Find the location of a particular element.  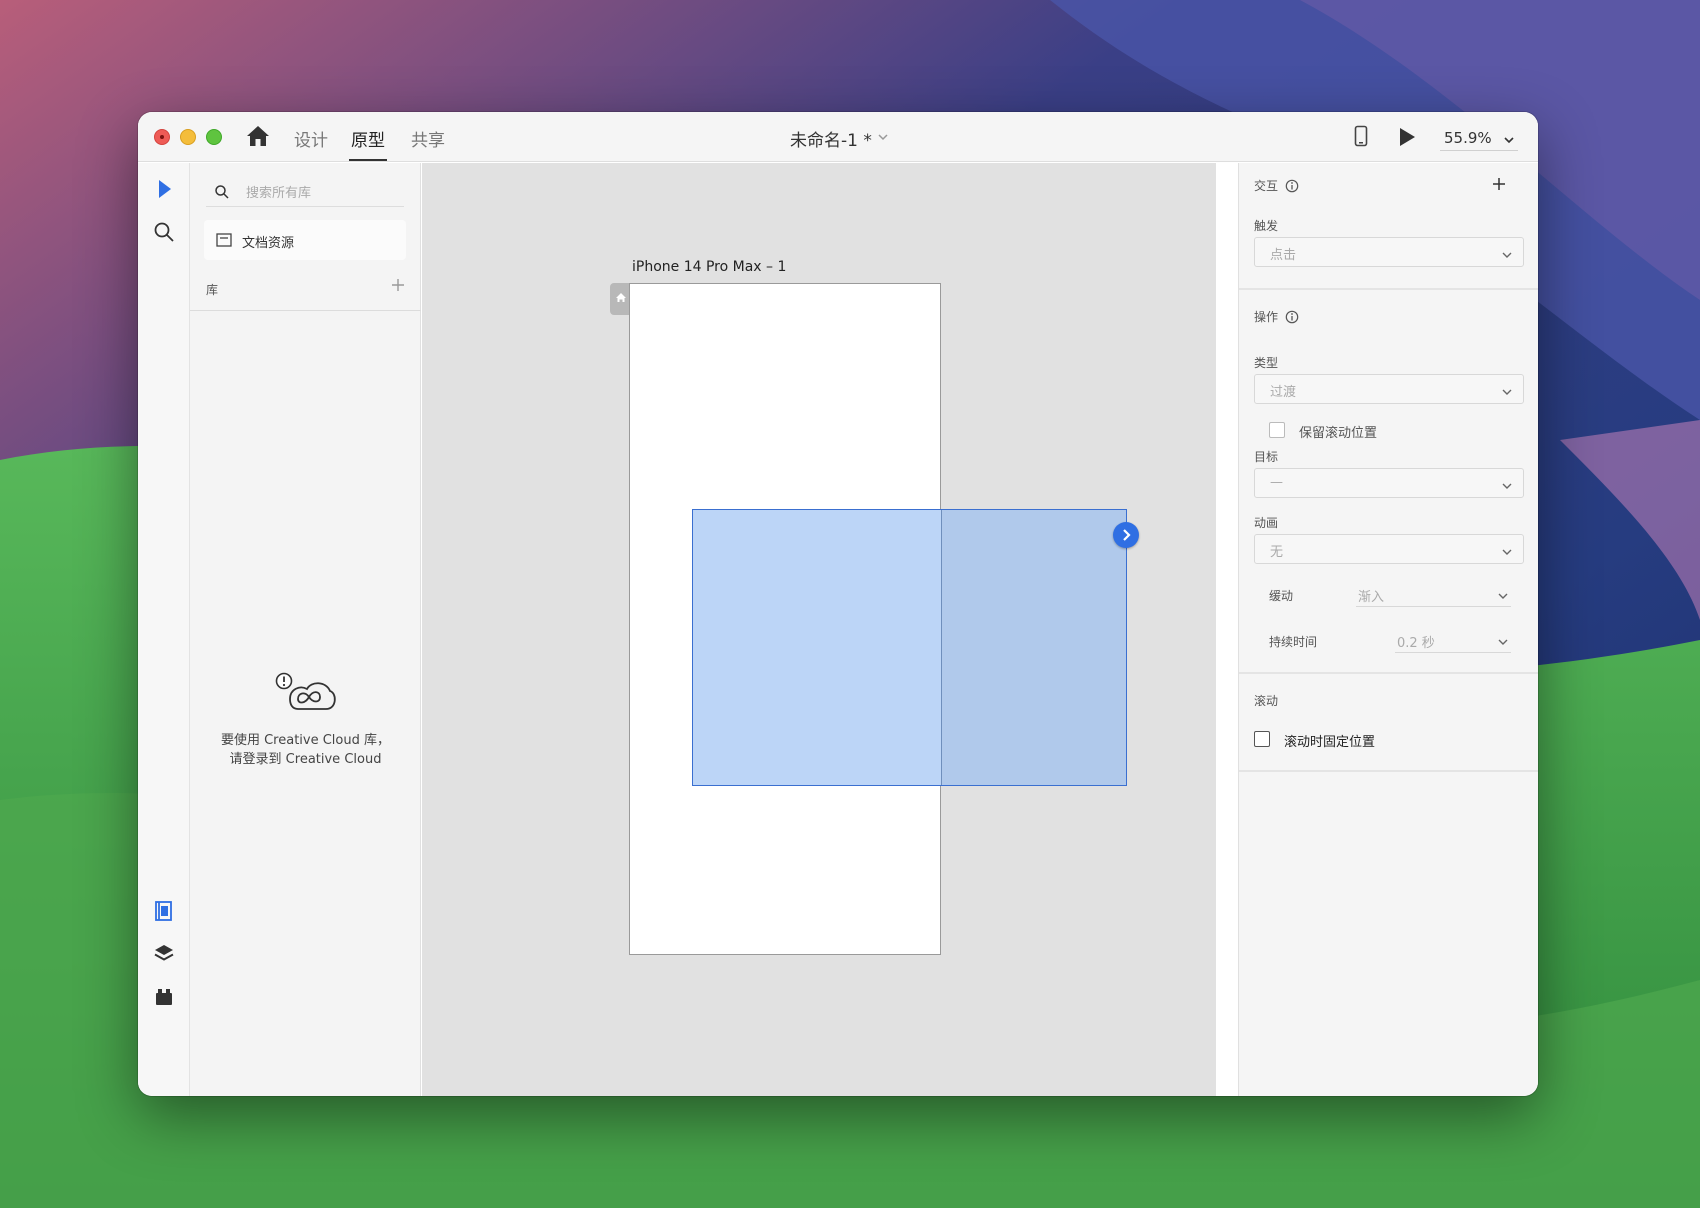

minimize-window-button is located at coordinates (188, 137).